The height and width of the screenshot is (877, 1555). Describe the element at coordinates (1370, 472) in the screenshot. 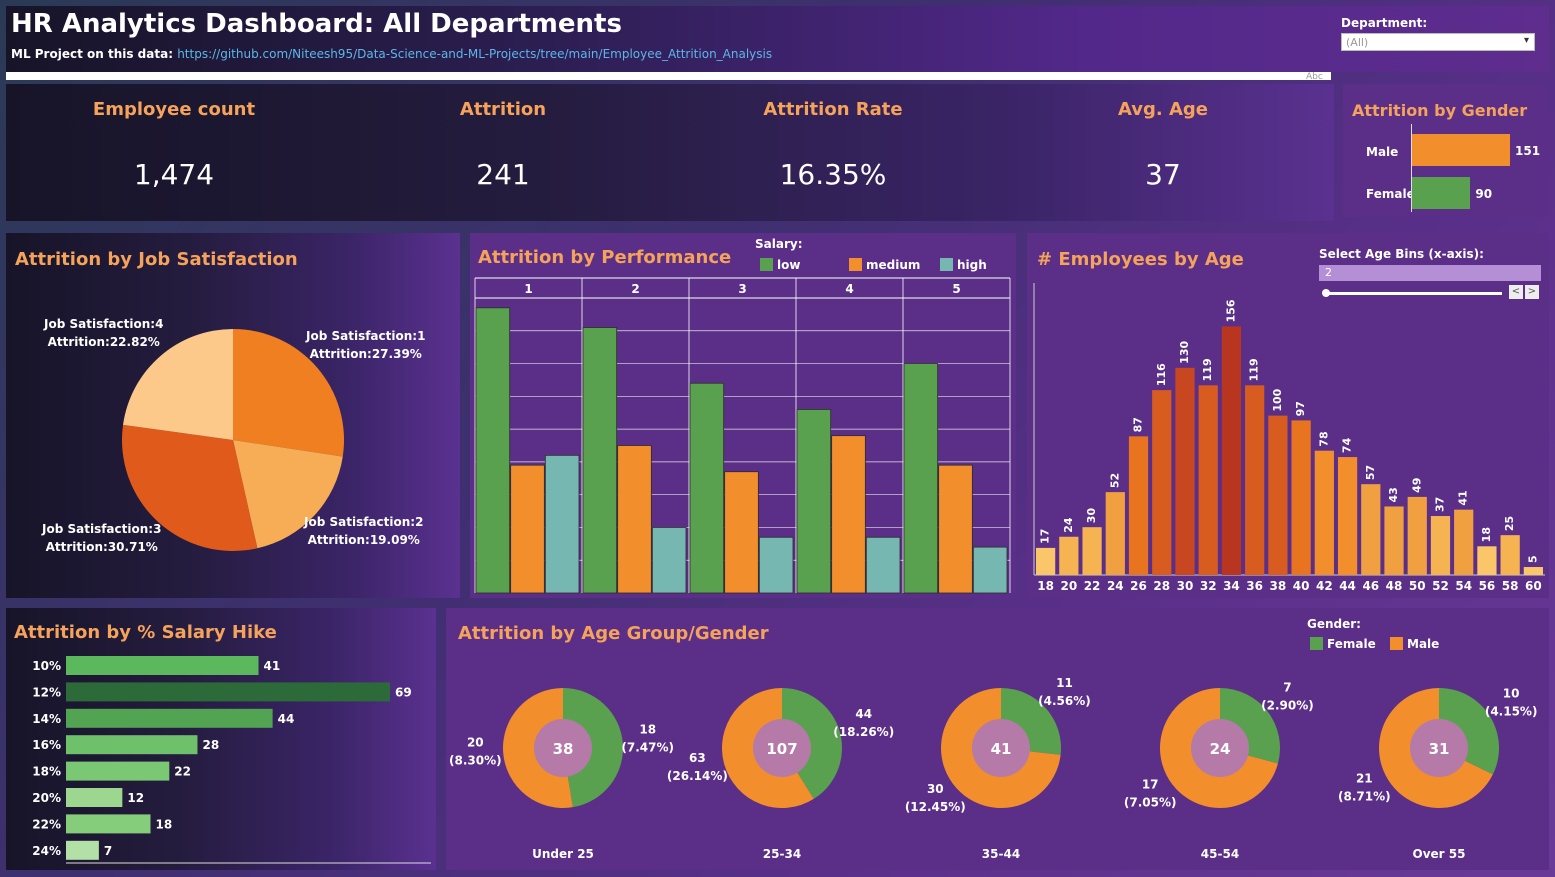

I see `age-bar-label: 57` at that location.